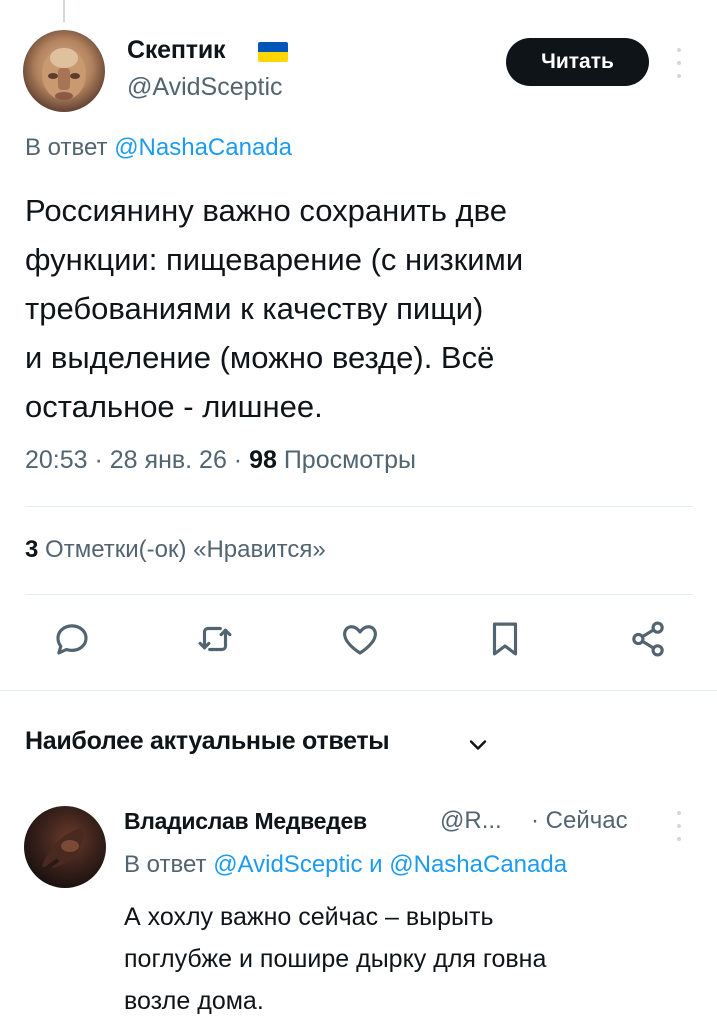 Image resolution: width=717 pixels, height=1029 pixels. I want to click on thread-connector-line, so click(64, 11).